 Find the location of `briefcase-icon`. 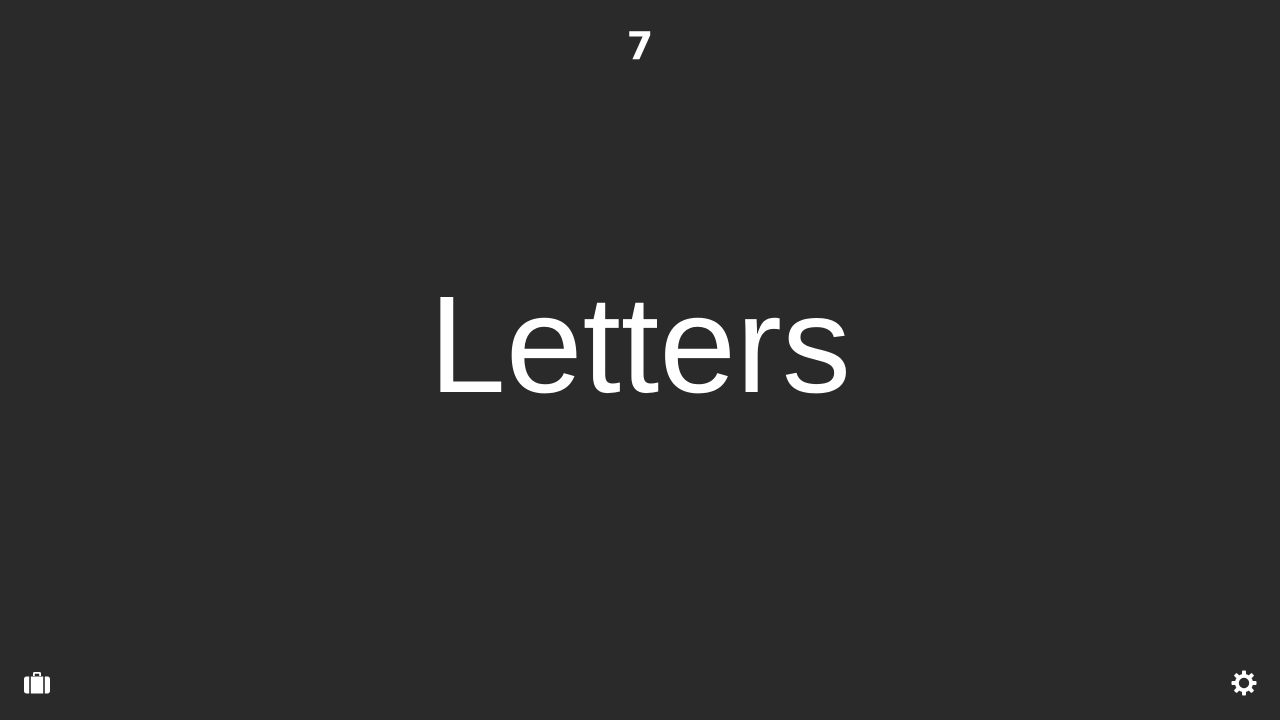

briefcase-icon is located at coordinates (37, 683).